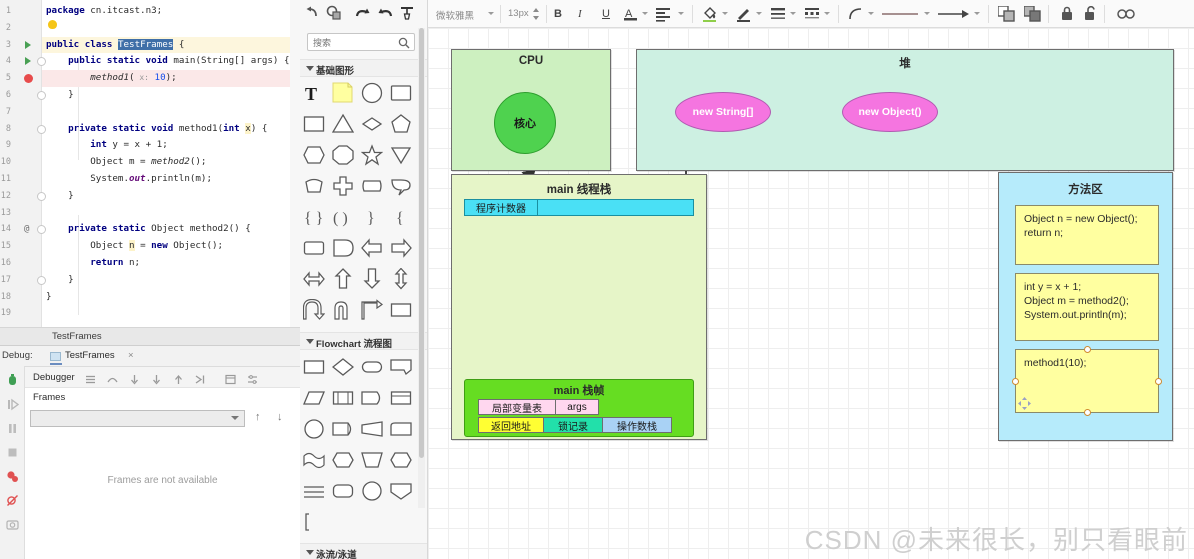 The height and width of the screenshot is (559, 1194). Describe the element at coordinates (1087, 349) in the screenshot. I see `resize-handle-top` at that location.